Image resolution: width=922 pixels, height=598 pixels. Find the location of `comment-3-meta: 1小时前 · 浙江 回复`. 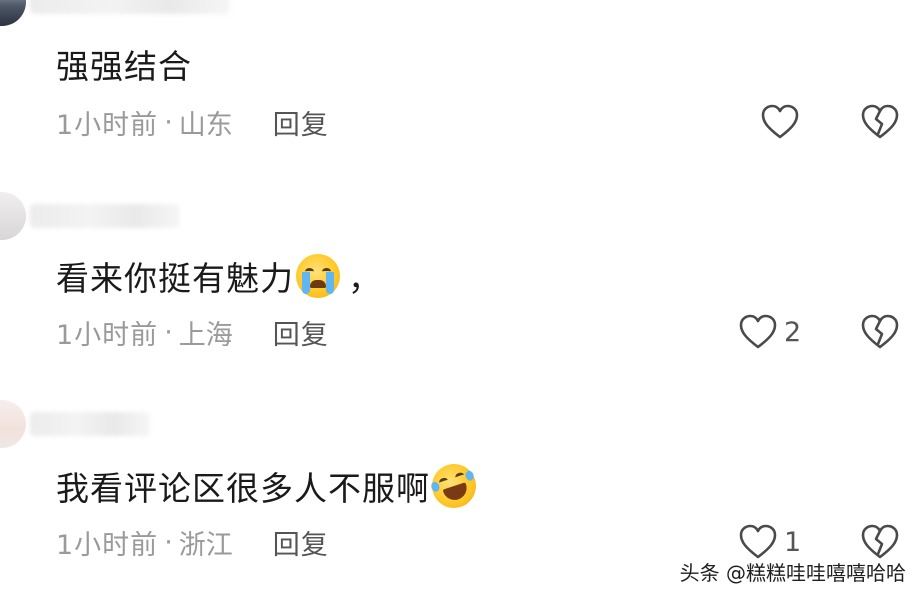

comment-3-meta: 1小时前 · 浙江 回复 is located at coordinates (192, 542).